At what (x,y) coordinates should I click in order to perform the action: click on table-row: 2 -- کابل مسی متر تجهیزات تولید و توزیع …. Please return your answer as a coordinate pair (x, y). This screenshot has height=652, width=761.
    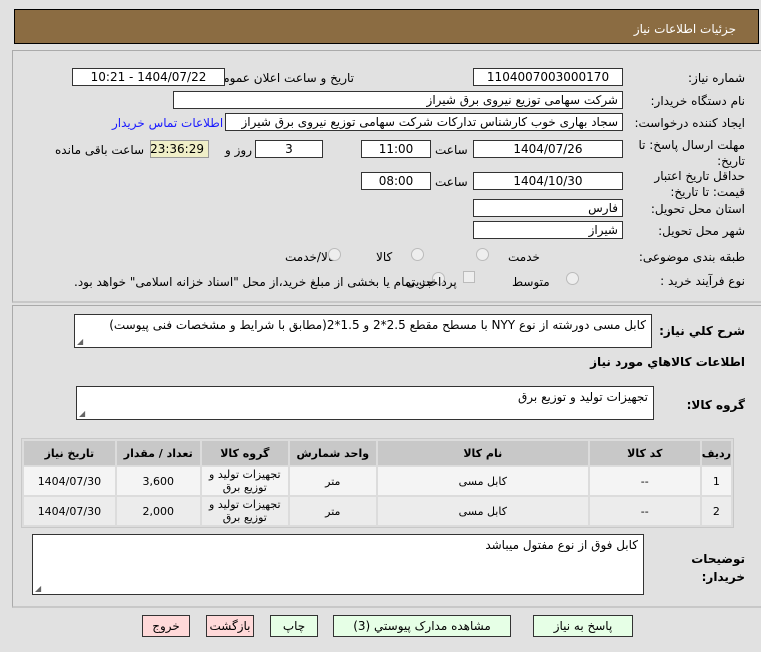
    Looking at the image, I should click on (377, 511).